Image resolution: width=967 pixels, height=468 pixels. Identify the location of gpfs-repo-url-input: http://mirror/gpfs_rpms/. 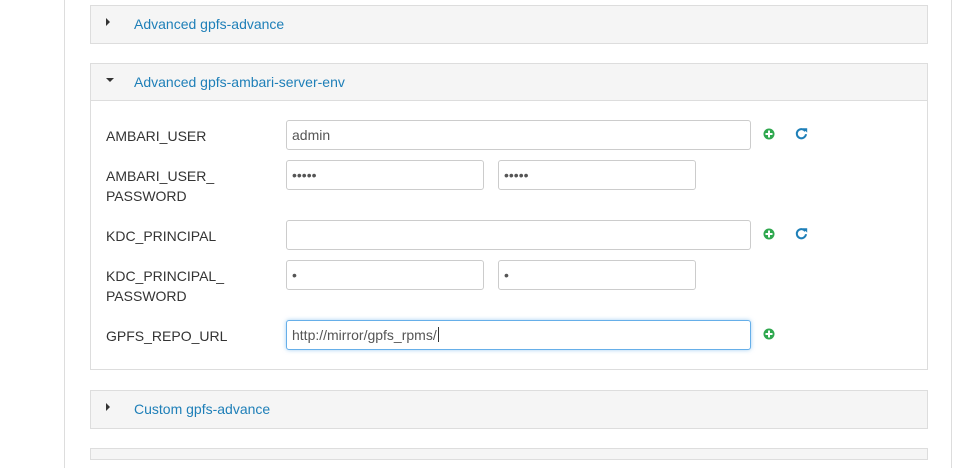
(518, 335).